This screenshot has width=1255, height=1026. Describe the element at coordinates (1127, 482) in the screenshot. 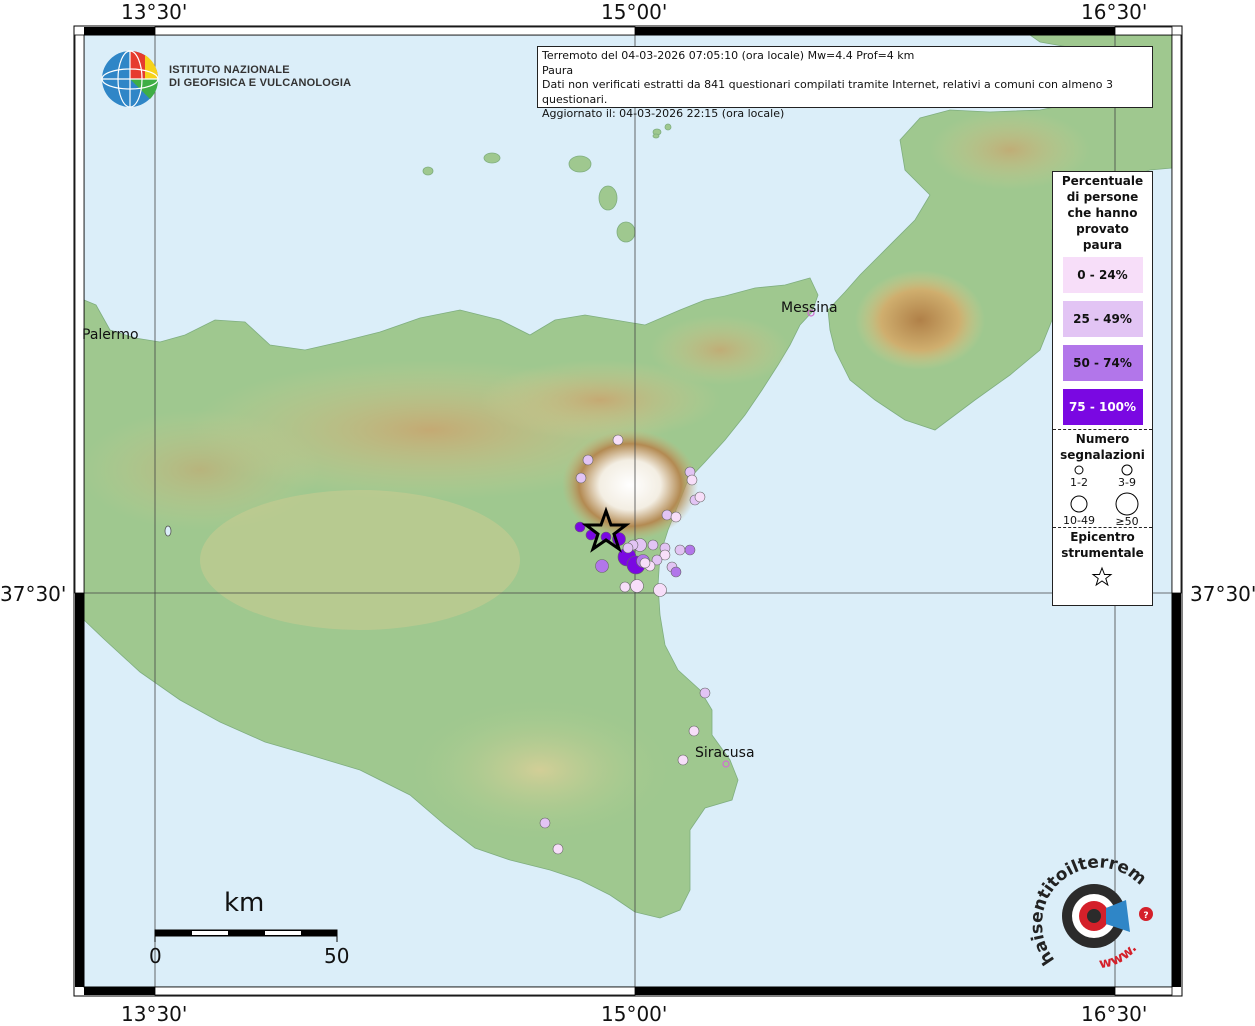

I see `size-label-2: 3-9` at that location.